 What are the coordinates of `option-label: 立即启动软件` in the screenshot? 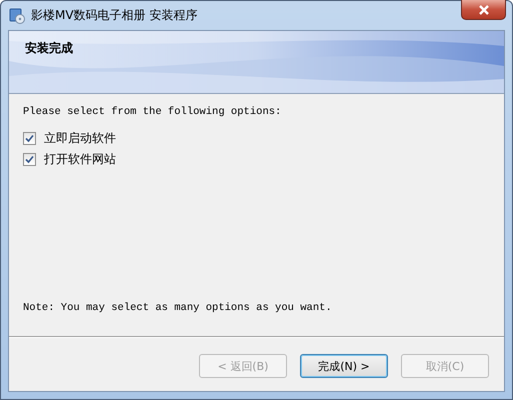 It's located at (80, 138).